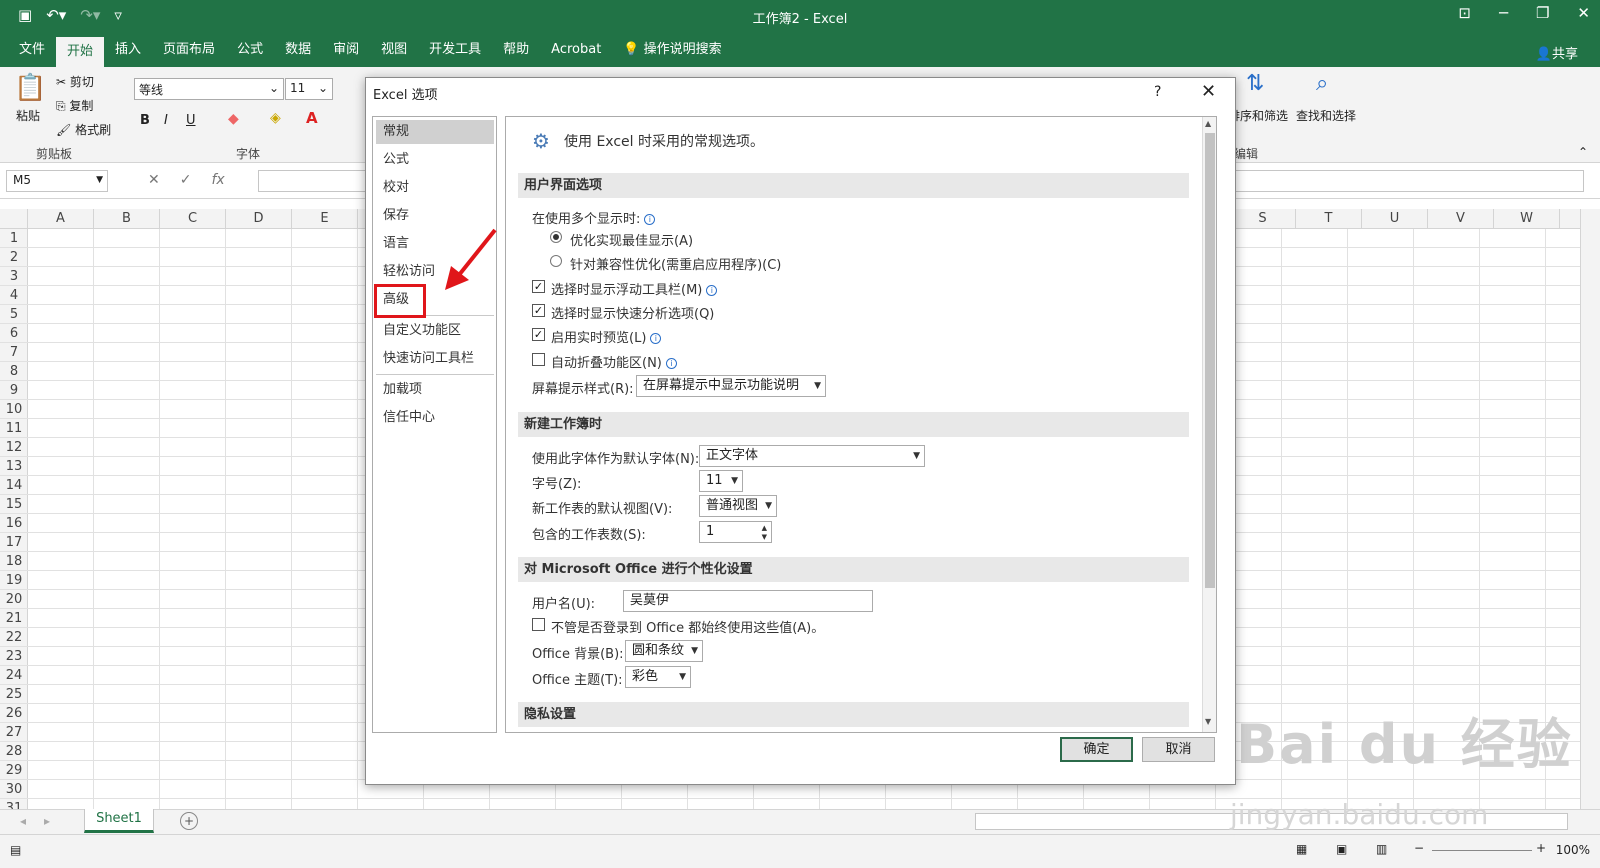  What do you see at coordinates (435, 216) in the screenshot?
I see `nav-save: 保存` at bounding box center [435, 216].